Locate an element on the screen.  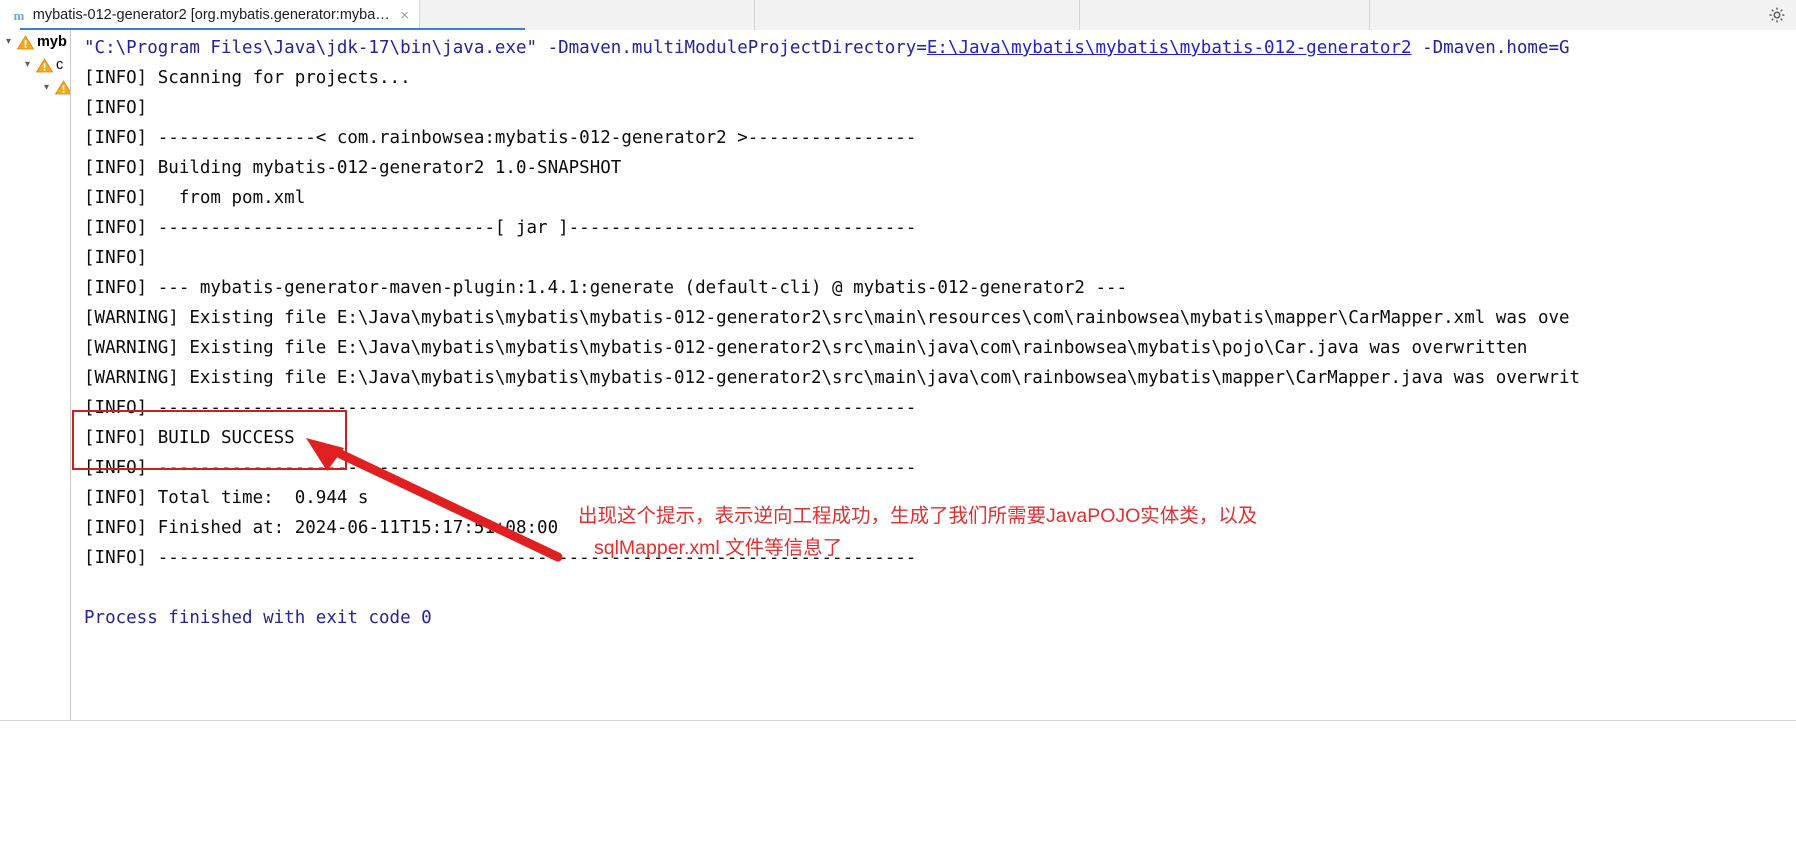
tree-node-2: ▾ is located at coordinates (55, 87).